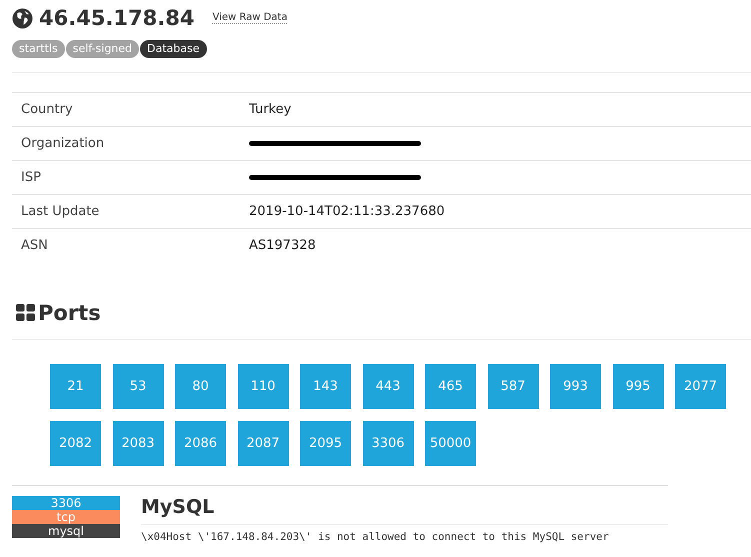 Image resolution: width=751 pixels, height=557 pixels. What do you see at coordinates (38, 49) in the screenshot?
I see `tag: starttls` at bounding box center [38, 49].